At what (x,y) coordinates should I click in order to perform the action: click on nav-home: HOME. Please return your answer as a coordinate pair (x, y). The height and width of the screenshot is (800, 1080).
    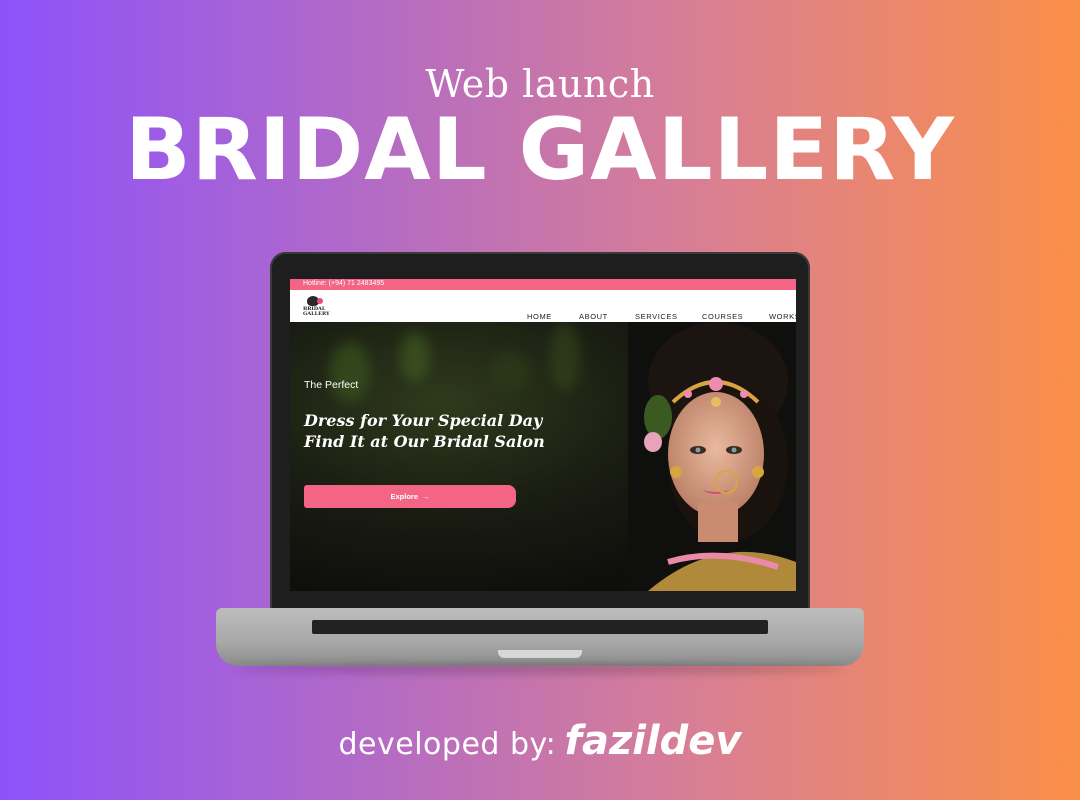
    Looking at the image, I should click on (539, 316).